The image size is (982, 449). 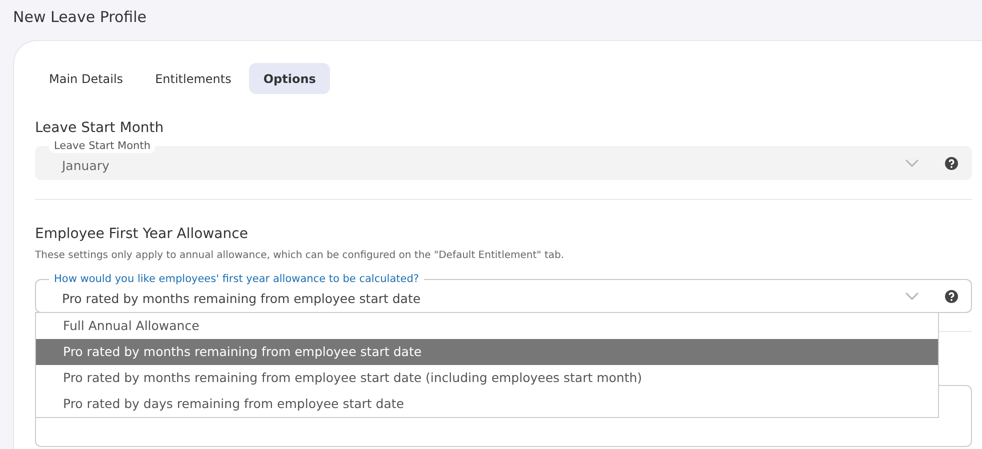 I want to click on tab: Options, so click(x=289, y=78).